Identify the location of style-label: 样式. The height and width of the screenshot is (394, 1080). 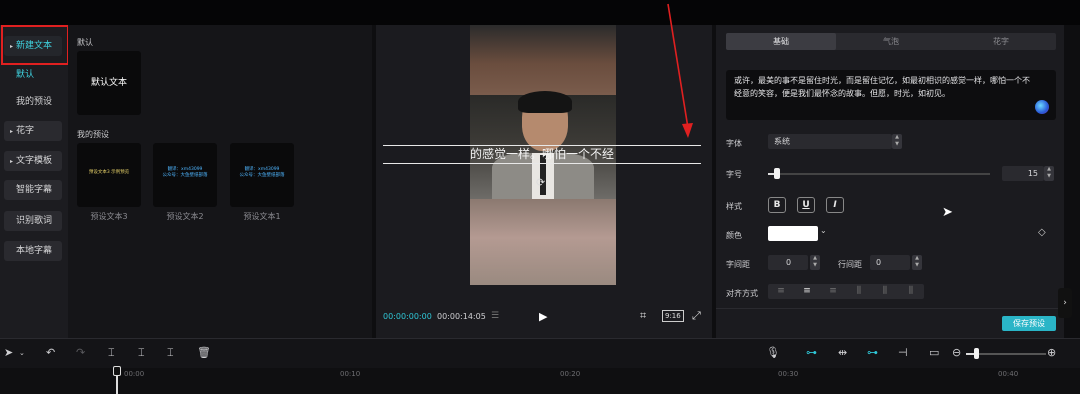
(734, 206).